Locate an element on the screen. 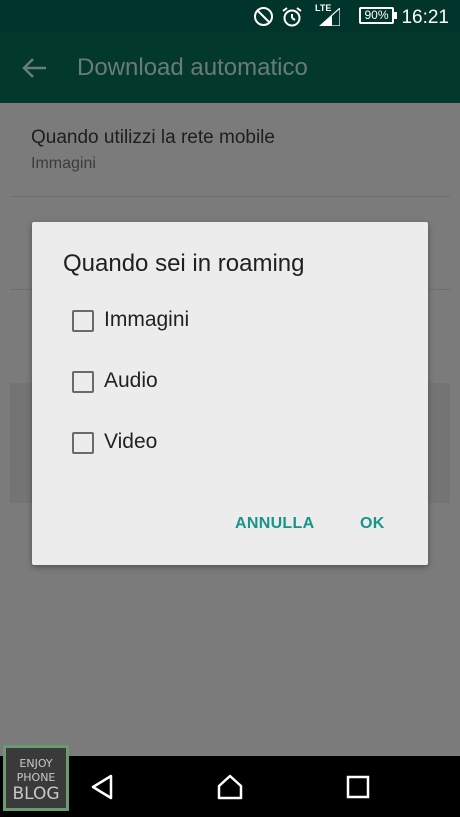 This screenshot has height=817, width=460. checkbox-video is located at coordinates (83, 443).